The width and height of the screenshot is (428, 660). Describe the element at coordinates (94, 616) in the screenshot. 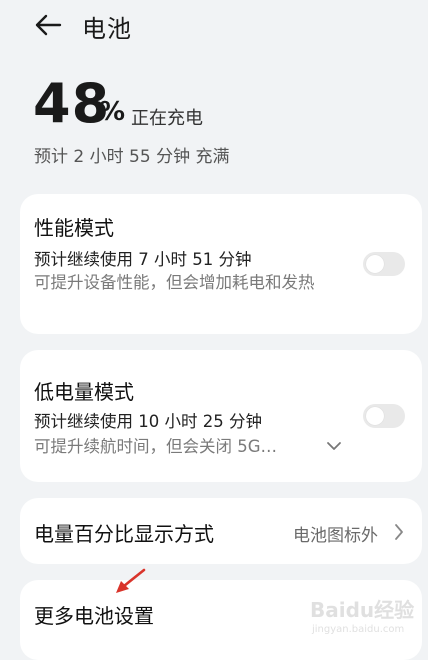

I see `more-battery-settings-title: 更多电池设置` at that location.